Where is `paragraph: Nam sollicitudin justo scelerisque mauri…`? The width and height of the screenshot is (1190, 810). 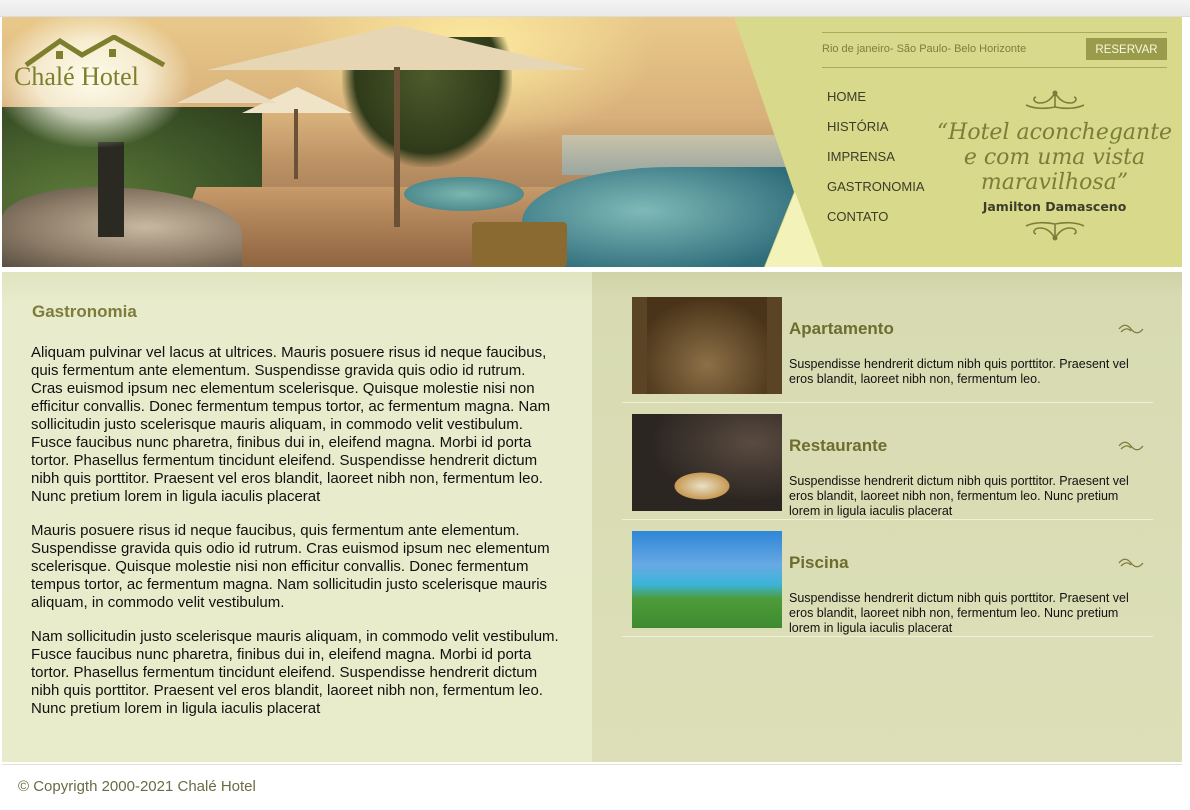 paragraph: Nam sollicitudin justo scelerisque mauri… is located at coordinates (295, 672).